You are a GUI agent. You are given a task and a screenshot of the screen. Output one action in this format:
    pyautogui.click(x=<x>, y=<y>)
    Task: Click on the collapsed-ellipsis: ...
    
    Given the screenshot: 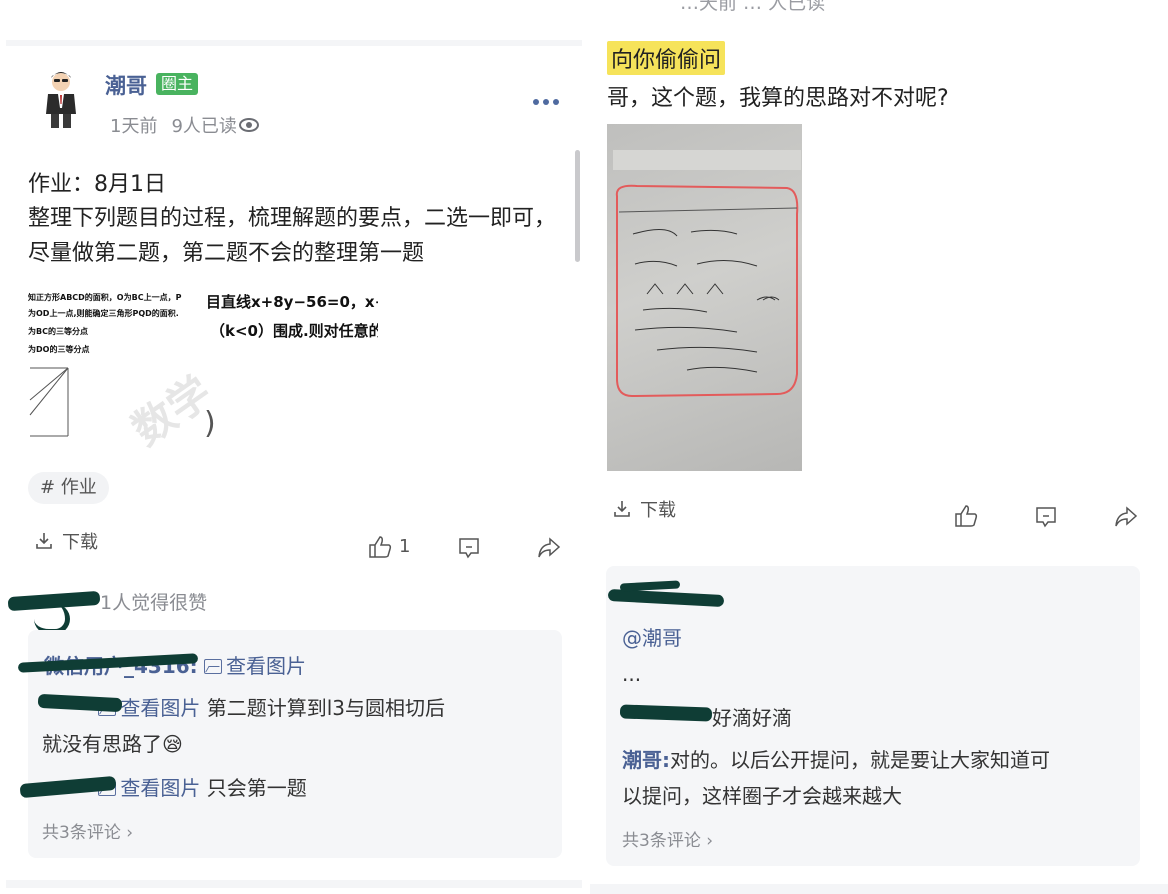 What is the action you would take?
    pyautogui.click(x=631, y=674)
    